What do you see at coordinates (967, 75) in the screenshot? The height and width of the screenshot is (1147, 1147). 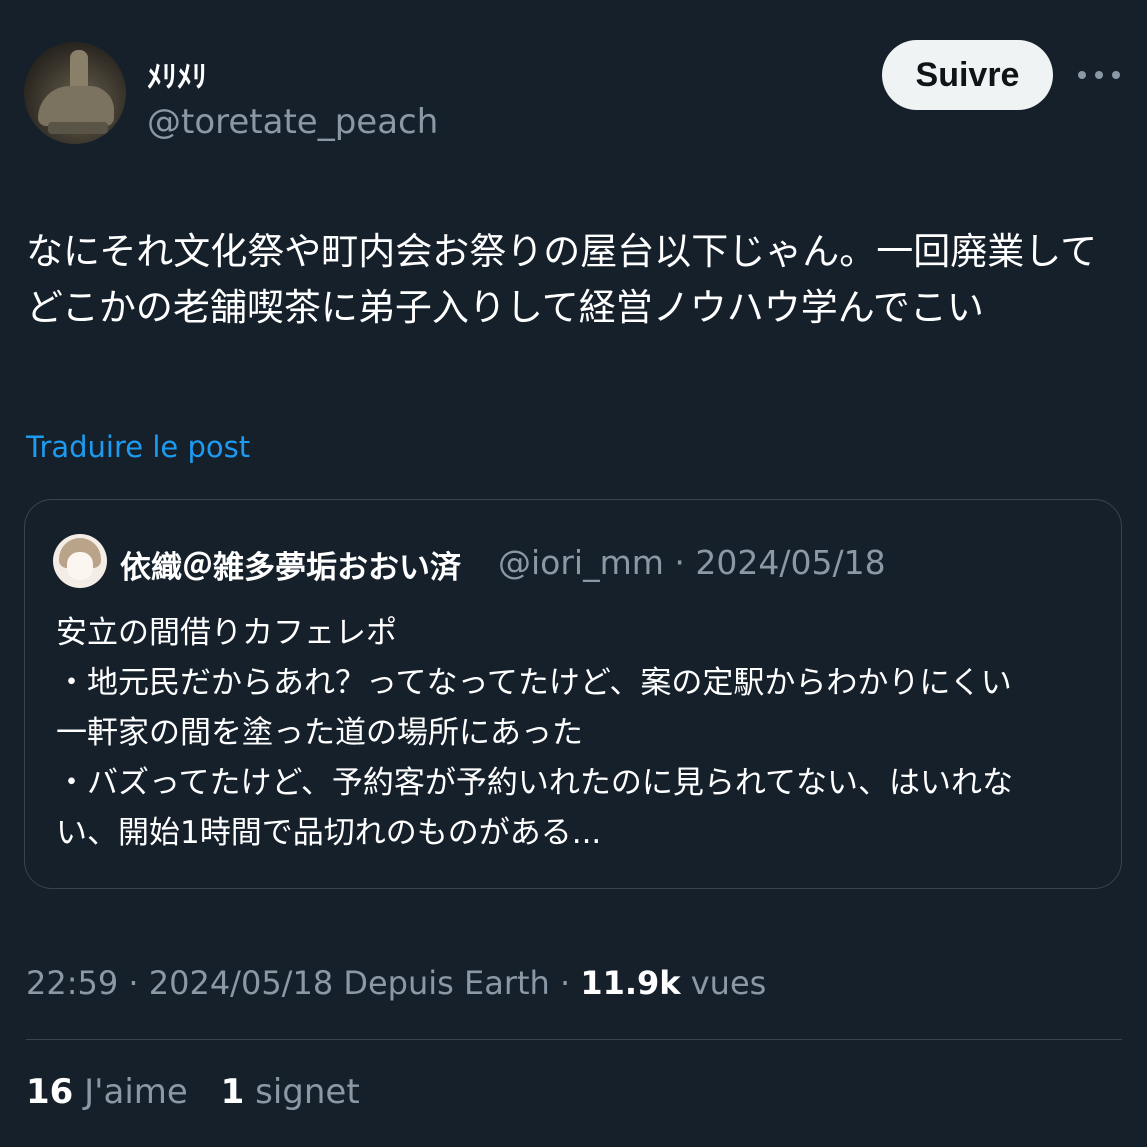 I see `follow-button: Suivre` at bounding box center [967, 75].